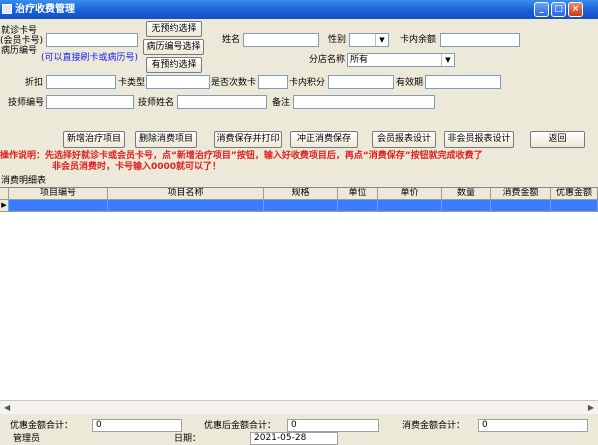 The width and height of the screenshot is (598, 445). I want to click on row-indicator-icon: ▶, so click(4, 206).